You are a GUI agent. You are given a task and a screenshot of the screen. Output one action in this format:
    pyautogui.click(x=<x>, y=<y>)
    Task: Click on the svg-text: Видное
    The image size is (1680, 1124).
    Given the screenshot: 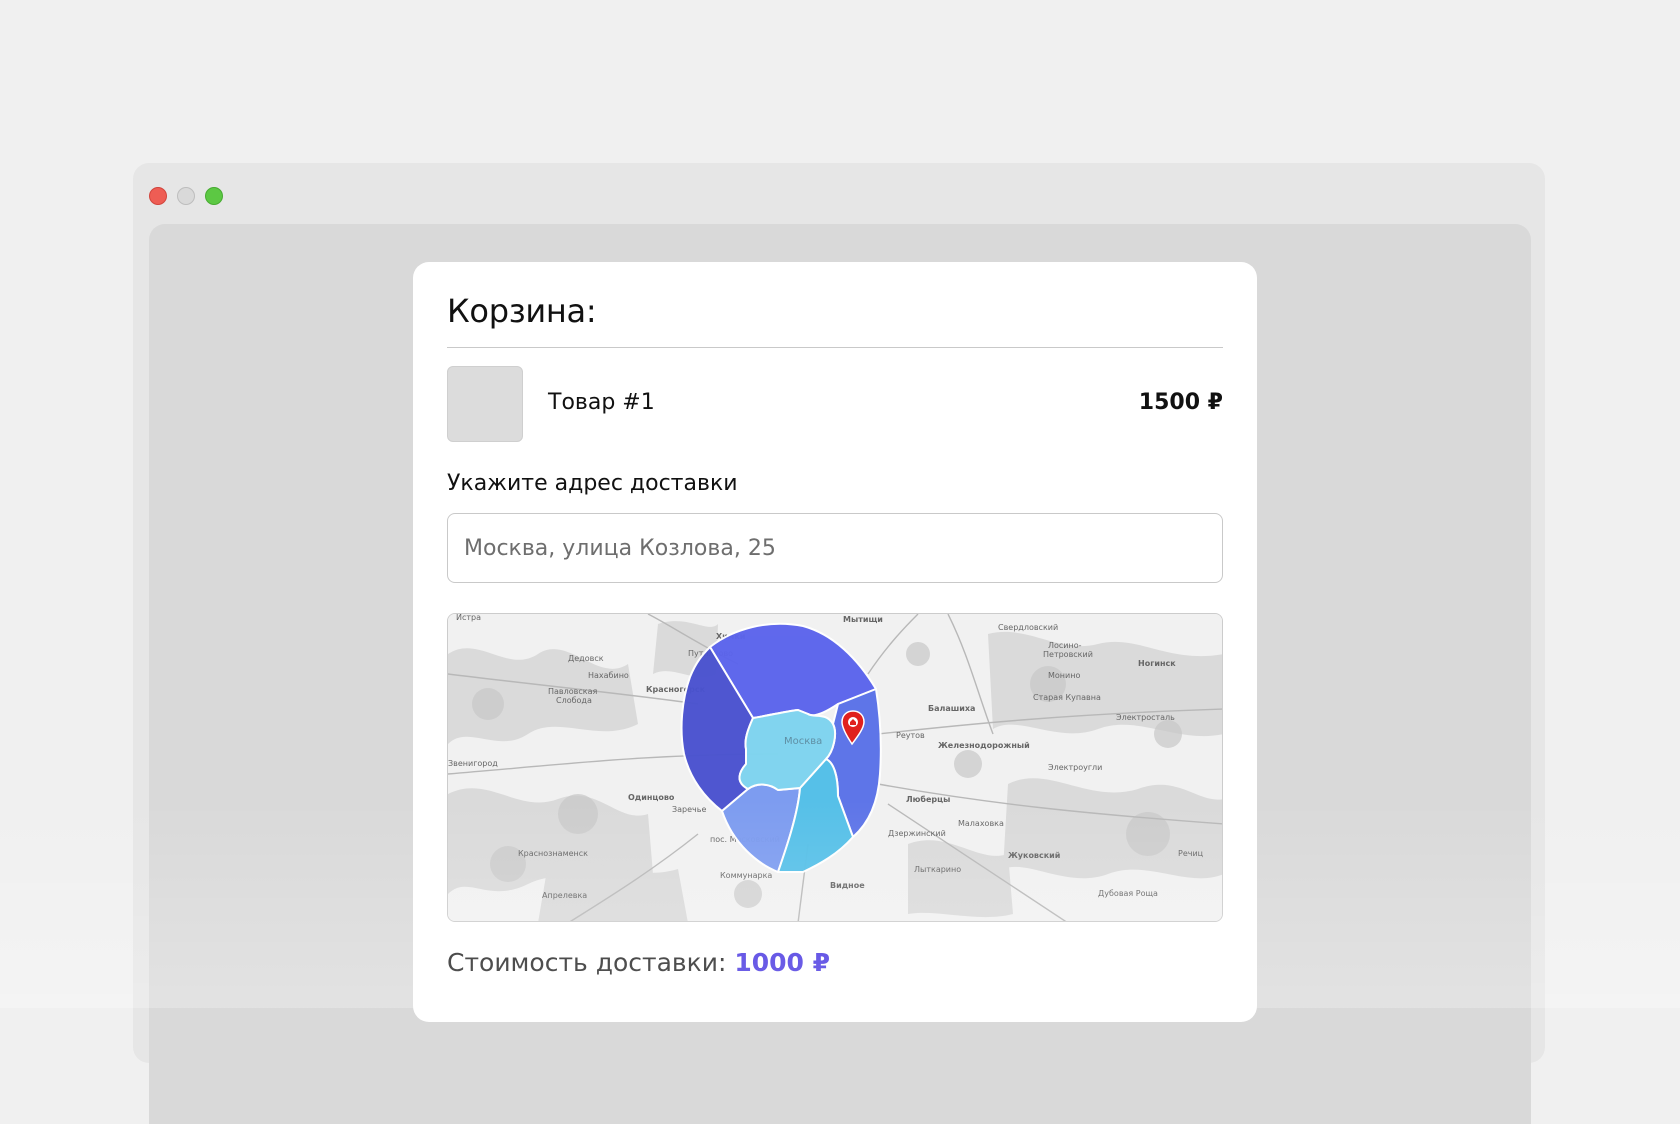 What is the action you would take?
    pyautogui.click(x=847, y=885)
    